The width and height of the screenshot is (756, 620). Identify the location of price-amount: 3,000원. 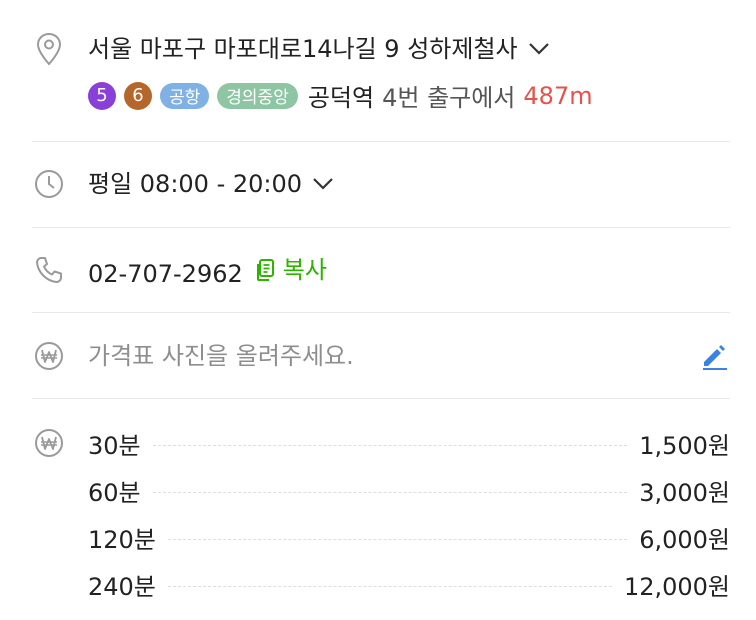
(684, 493).